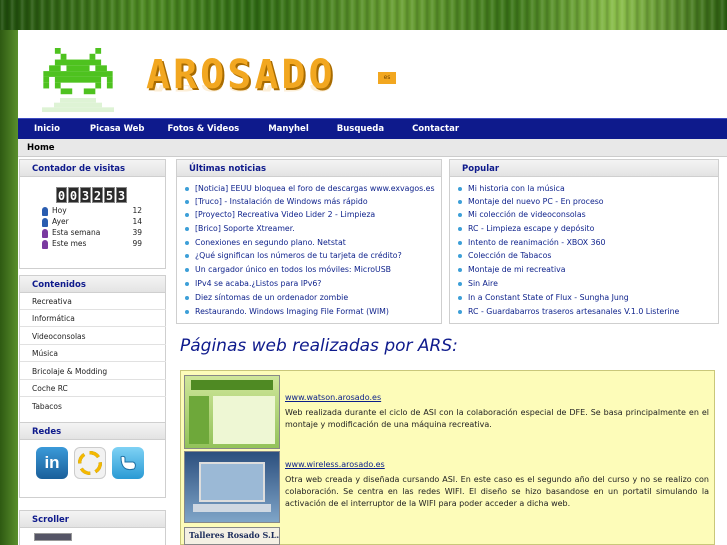 This screenshot has height=545, width=727. What do you see at coordinates (478, 285) in the screenshot?
I see `popular-item: Sin Aire` at bounding box center [478, 285].